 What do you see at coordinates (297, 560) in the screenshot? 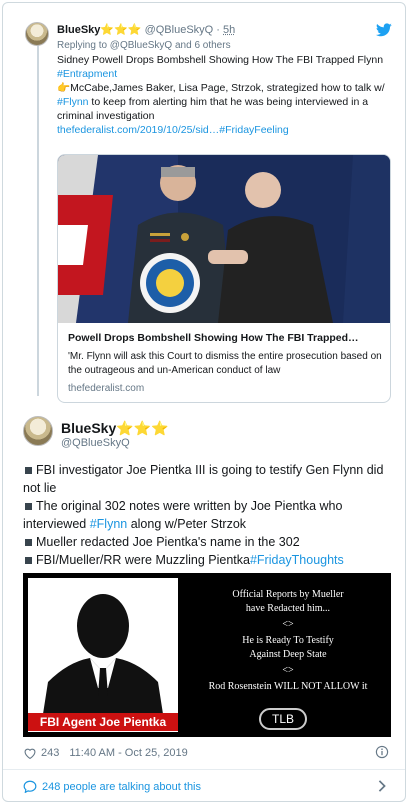
I see `hashtag-fridaythoughts: #FridayThoughts` at bounding box center [297, 560].